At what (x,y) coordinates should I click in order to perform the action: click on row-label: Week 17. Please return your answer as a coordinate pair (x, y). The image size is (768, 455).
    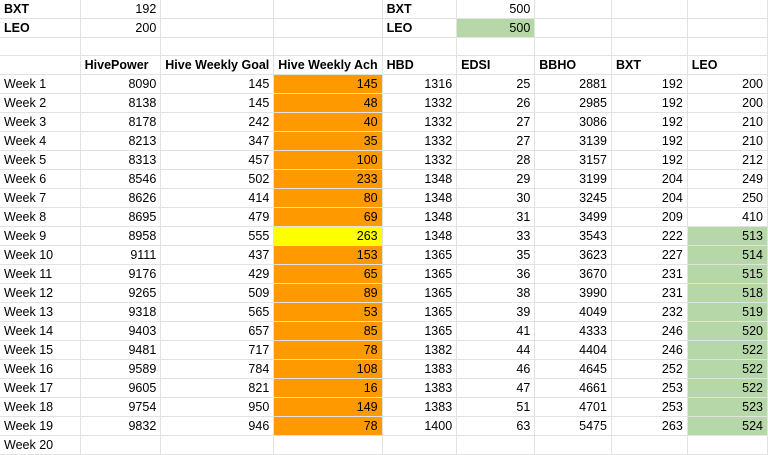
    Looking at the image, I should click on (40, 388).